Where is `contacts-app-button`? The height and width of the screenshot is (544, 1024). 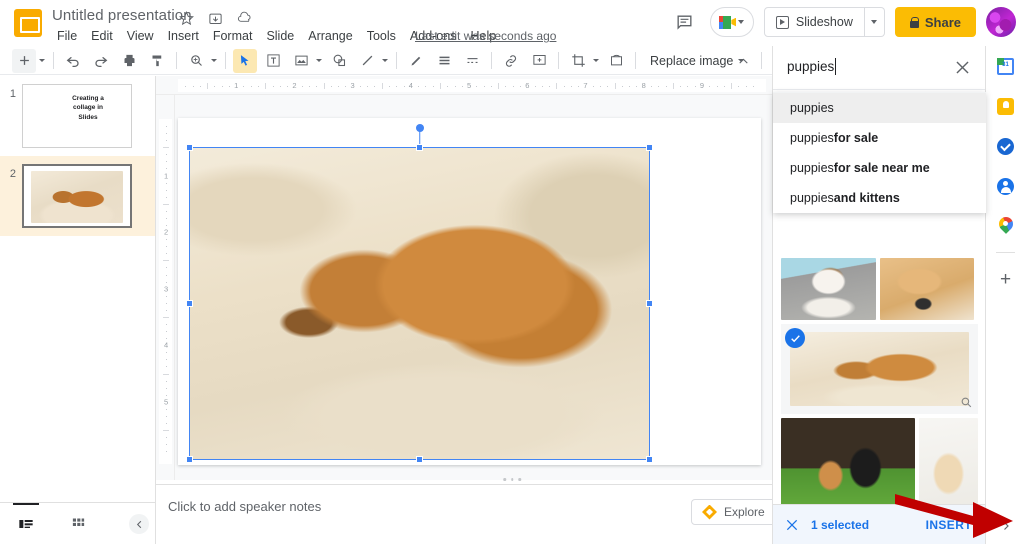
contacts-app-button is located at coordinates (1005, 186).